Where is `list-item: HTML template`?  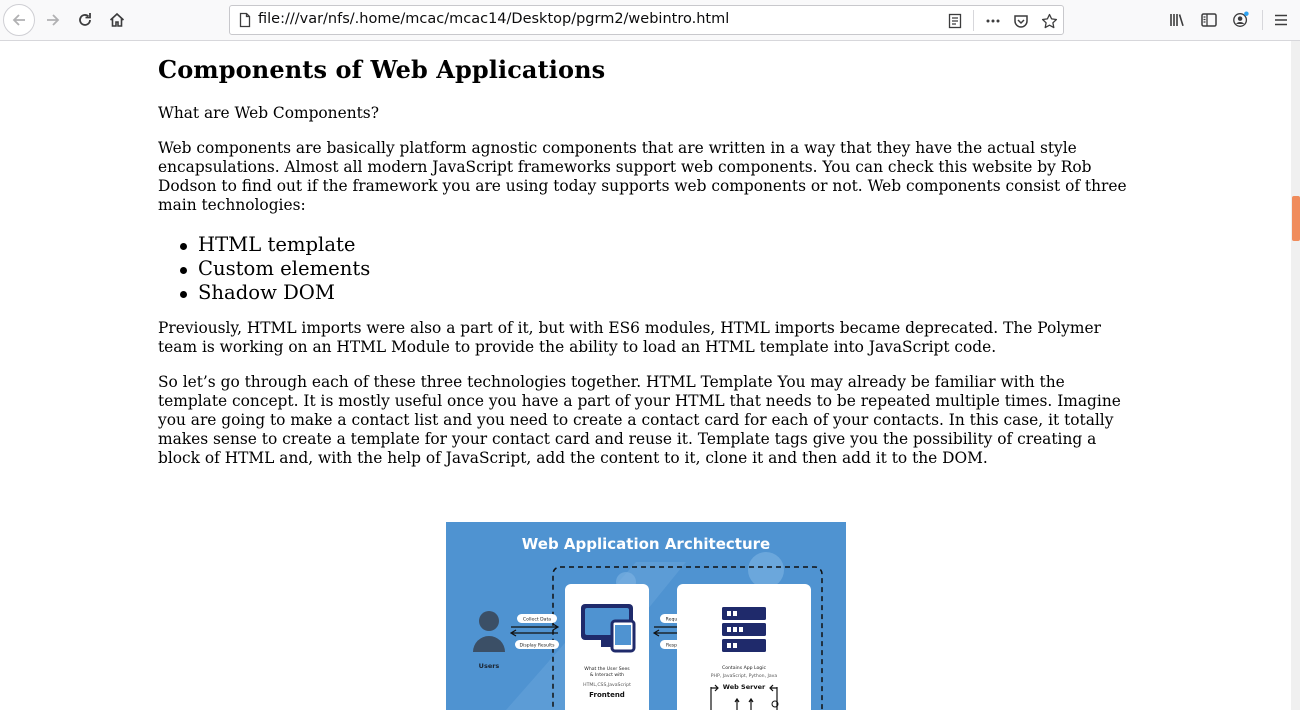 list-item: HTML template is located at coordinates (275, 245).